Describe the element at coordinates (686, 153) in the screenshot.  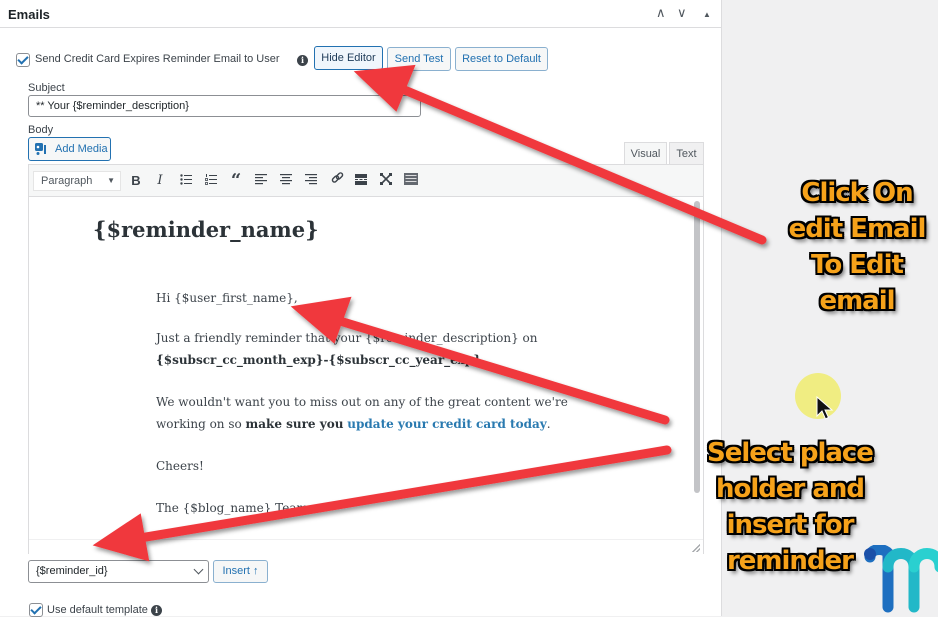
I see `tab-text: Text` at that location.